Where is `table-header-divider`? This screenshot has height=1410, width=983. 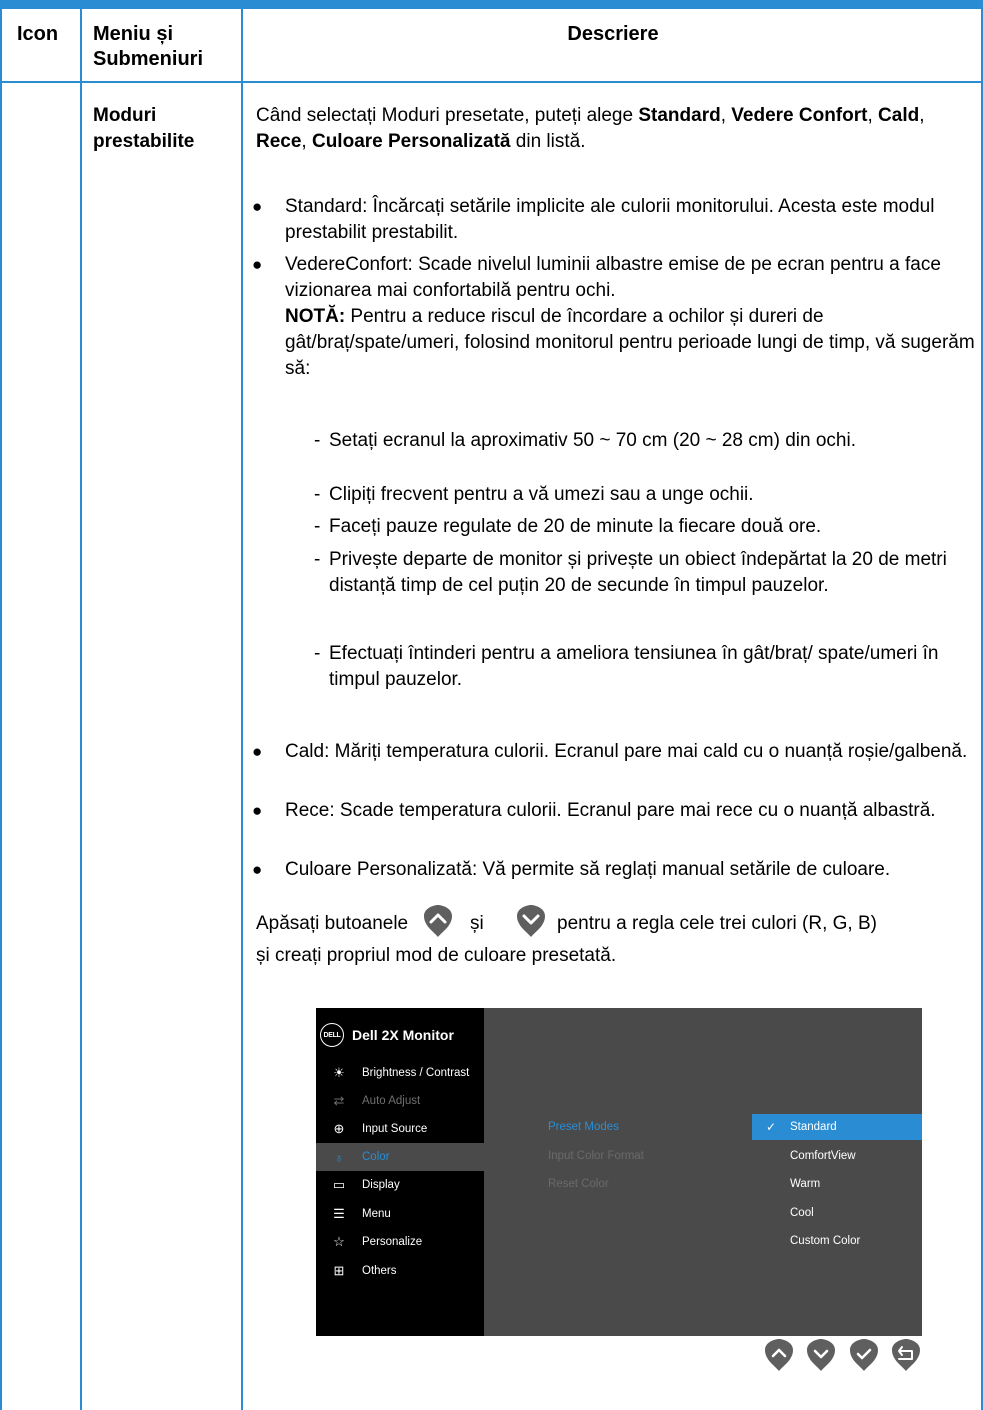 table-header-divider is located at coordinates (491, 82).